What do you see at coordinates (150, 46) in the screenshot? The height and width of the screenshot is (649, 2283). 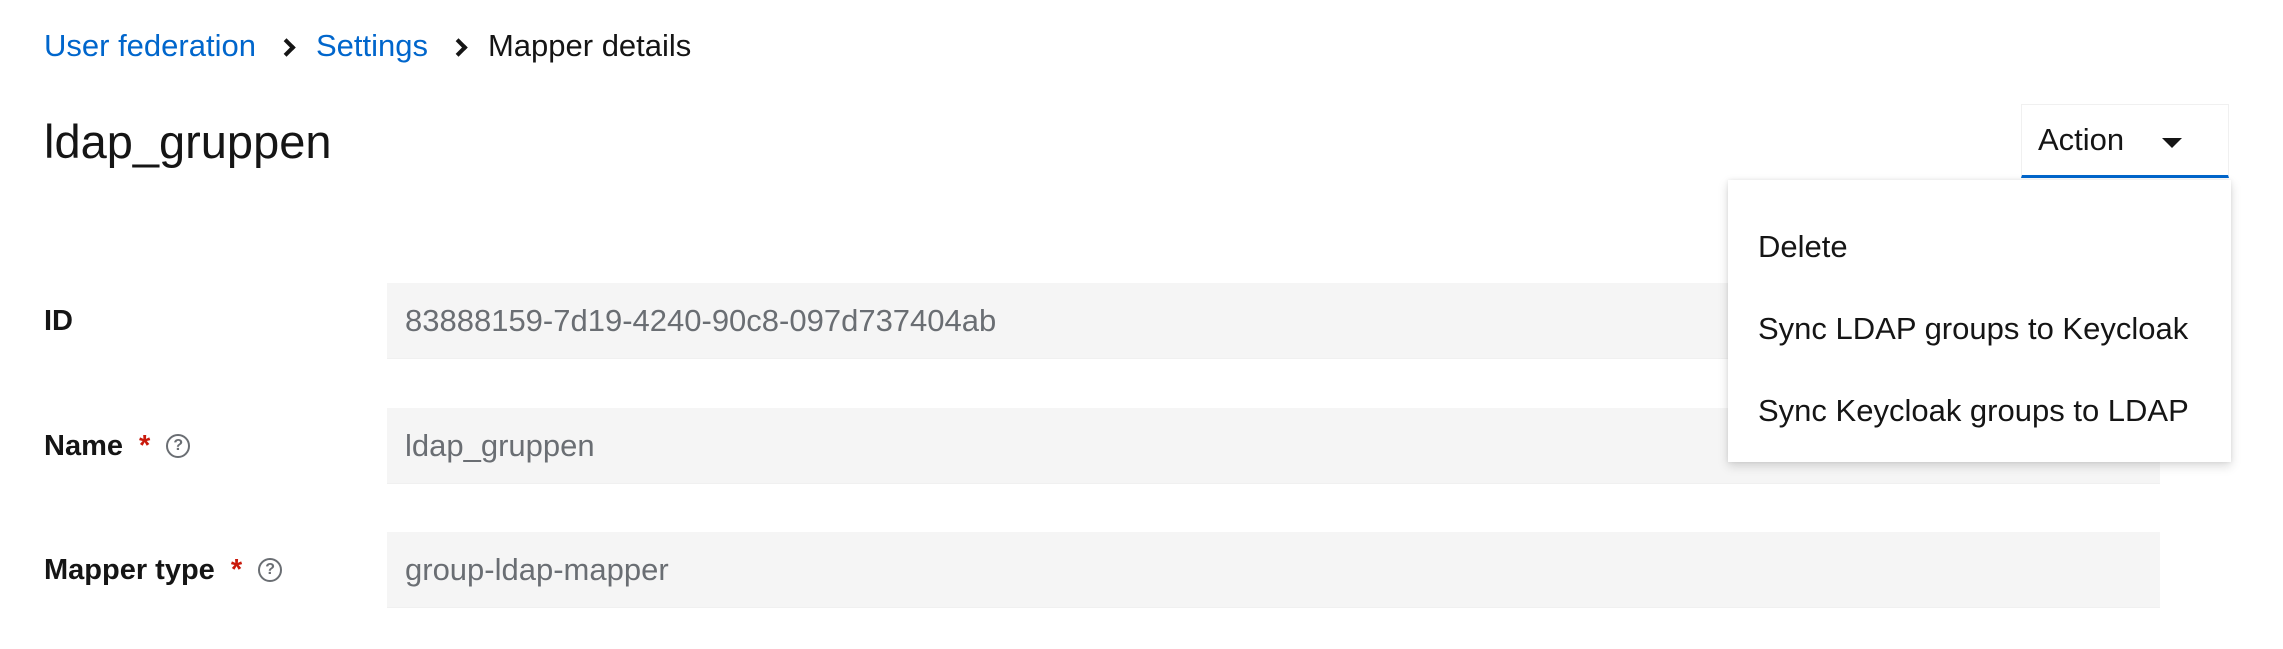 I see `breadcrumb-link-user-federation: User federation` at bounding box center [150, 46].